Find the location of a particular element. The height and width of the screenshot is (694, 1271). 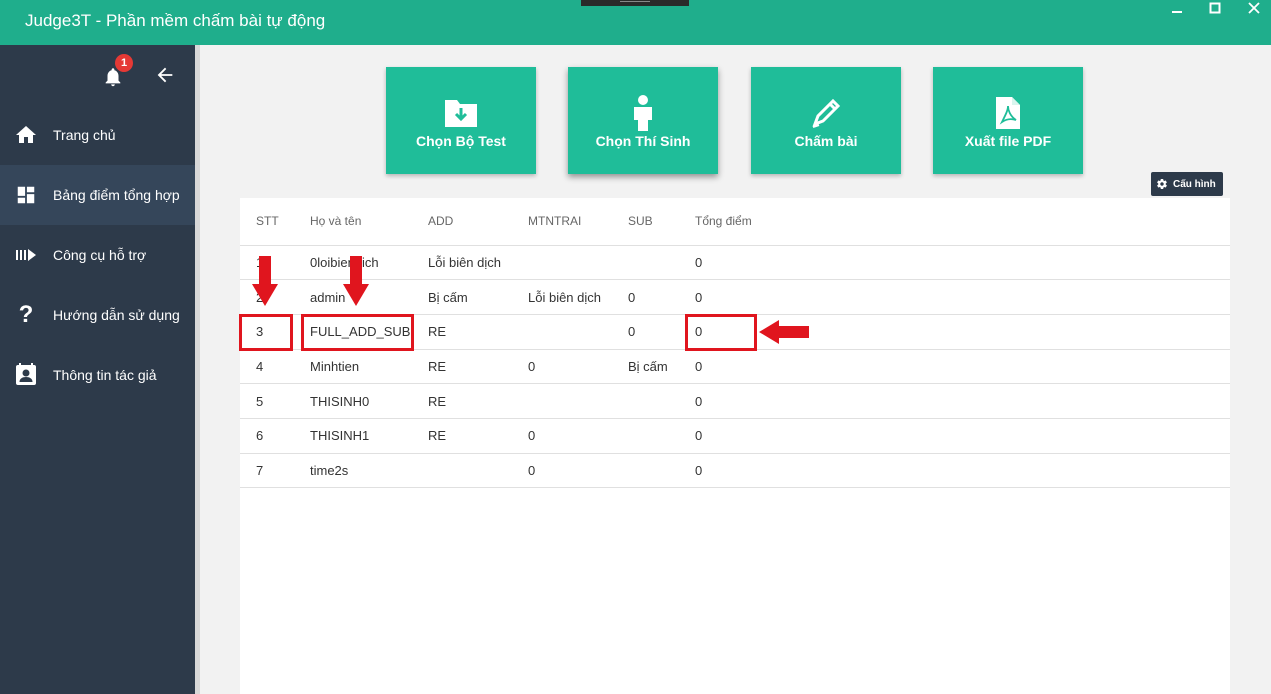

cell-name: THISINH0 is located at coordinates (369, 401).